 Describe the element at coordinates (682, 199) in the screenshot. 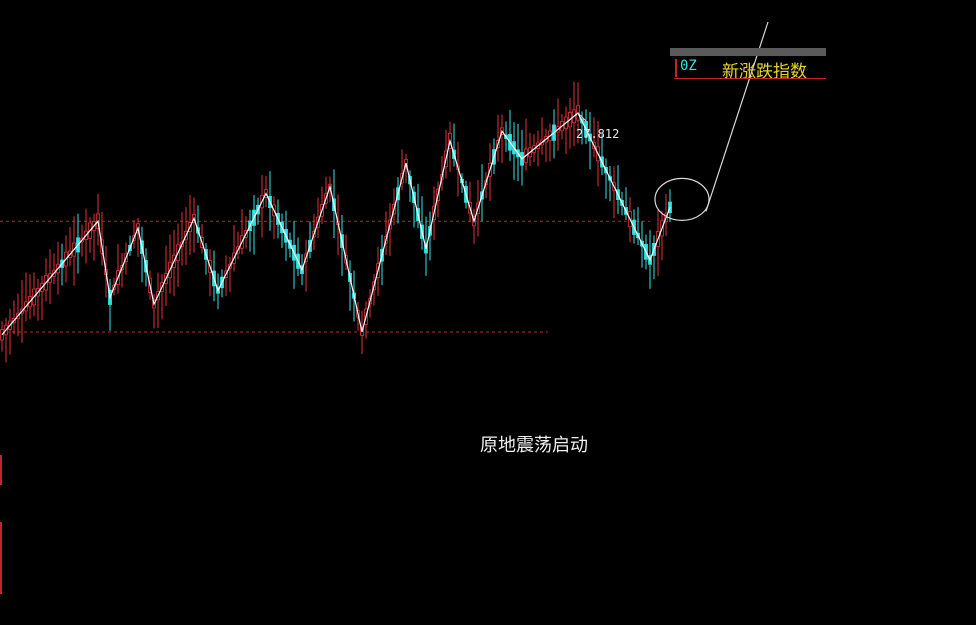

I see `highlight-circle` at that location.